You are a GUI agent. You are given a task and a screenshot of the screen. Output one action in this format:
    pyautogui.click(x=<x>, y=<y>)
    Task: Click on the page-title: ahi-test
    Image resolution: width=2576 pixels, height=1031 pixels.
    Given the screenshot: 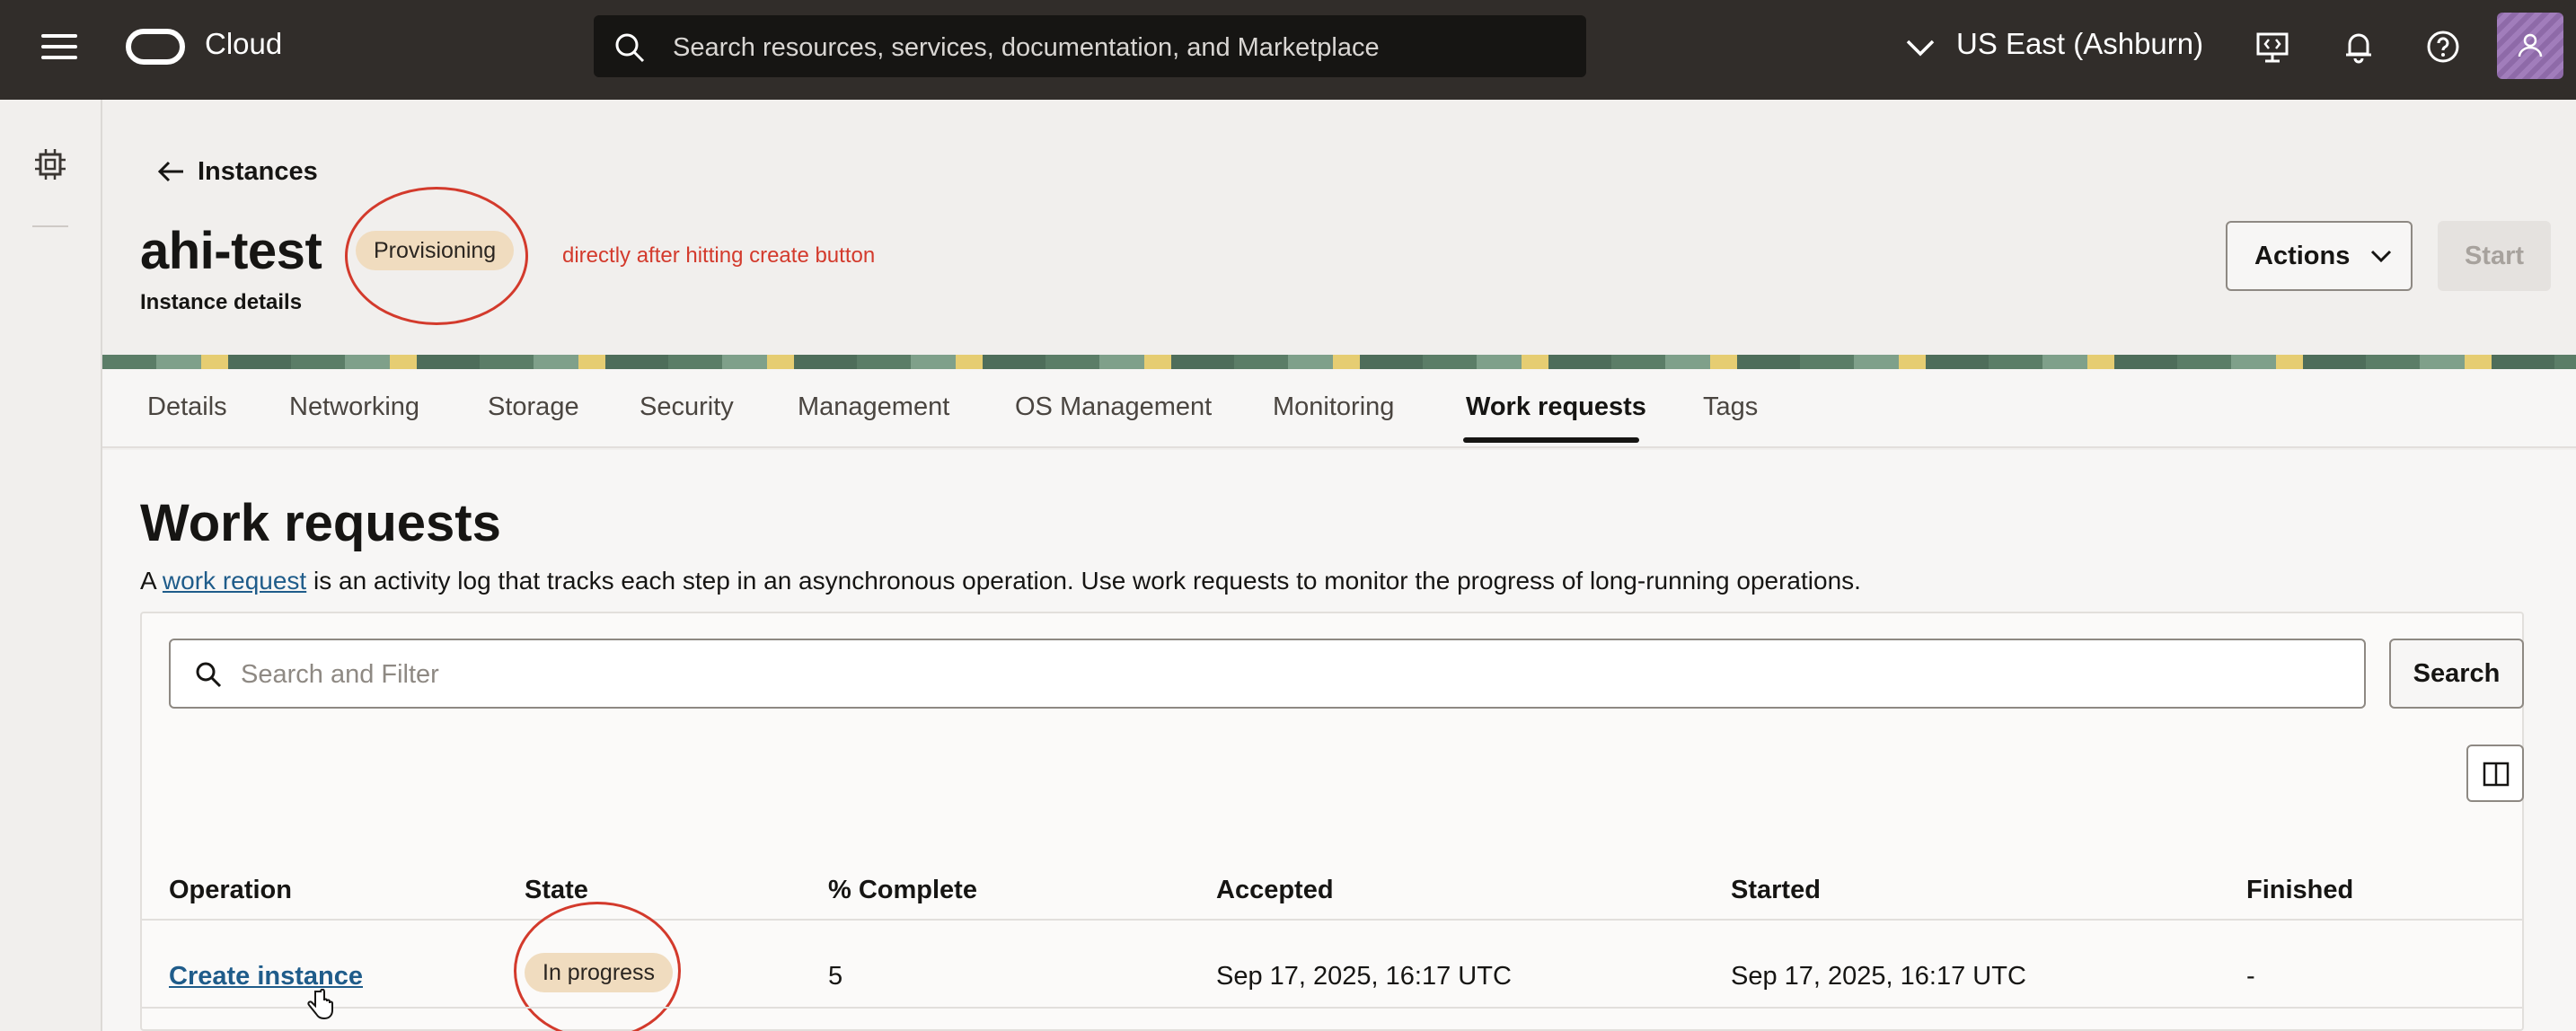 What is the action you would take?
    pyautogui.click(x=231, y=251)
    